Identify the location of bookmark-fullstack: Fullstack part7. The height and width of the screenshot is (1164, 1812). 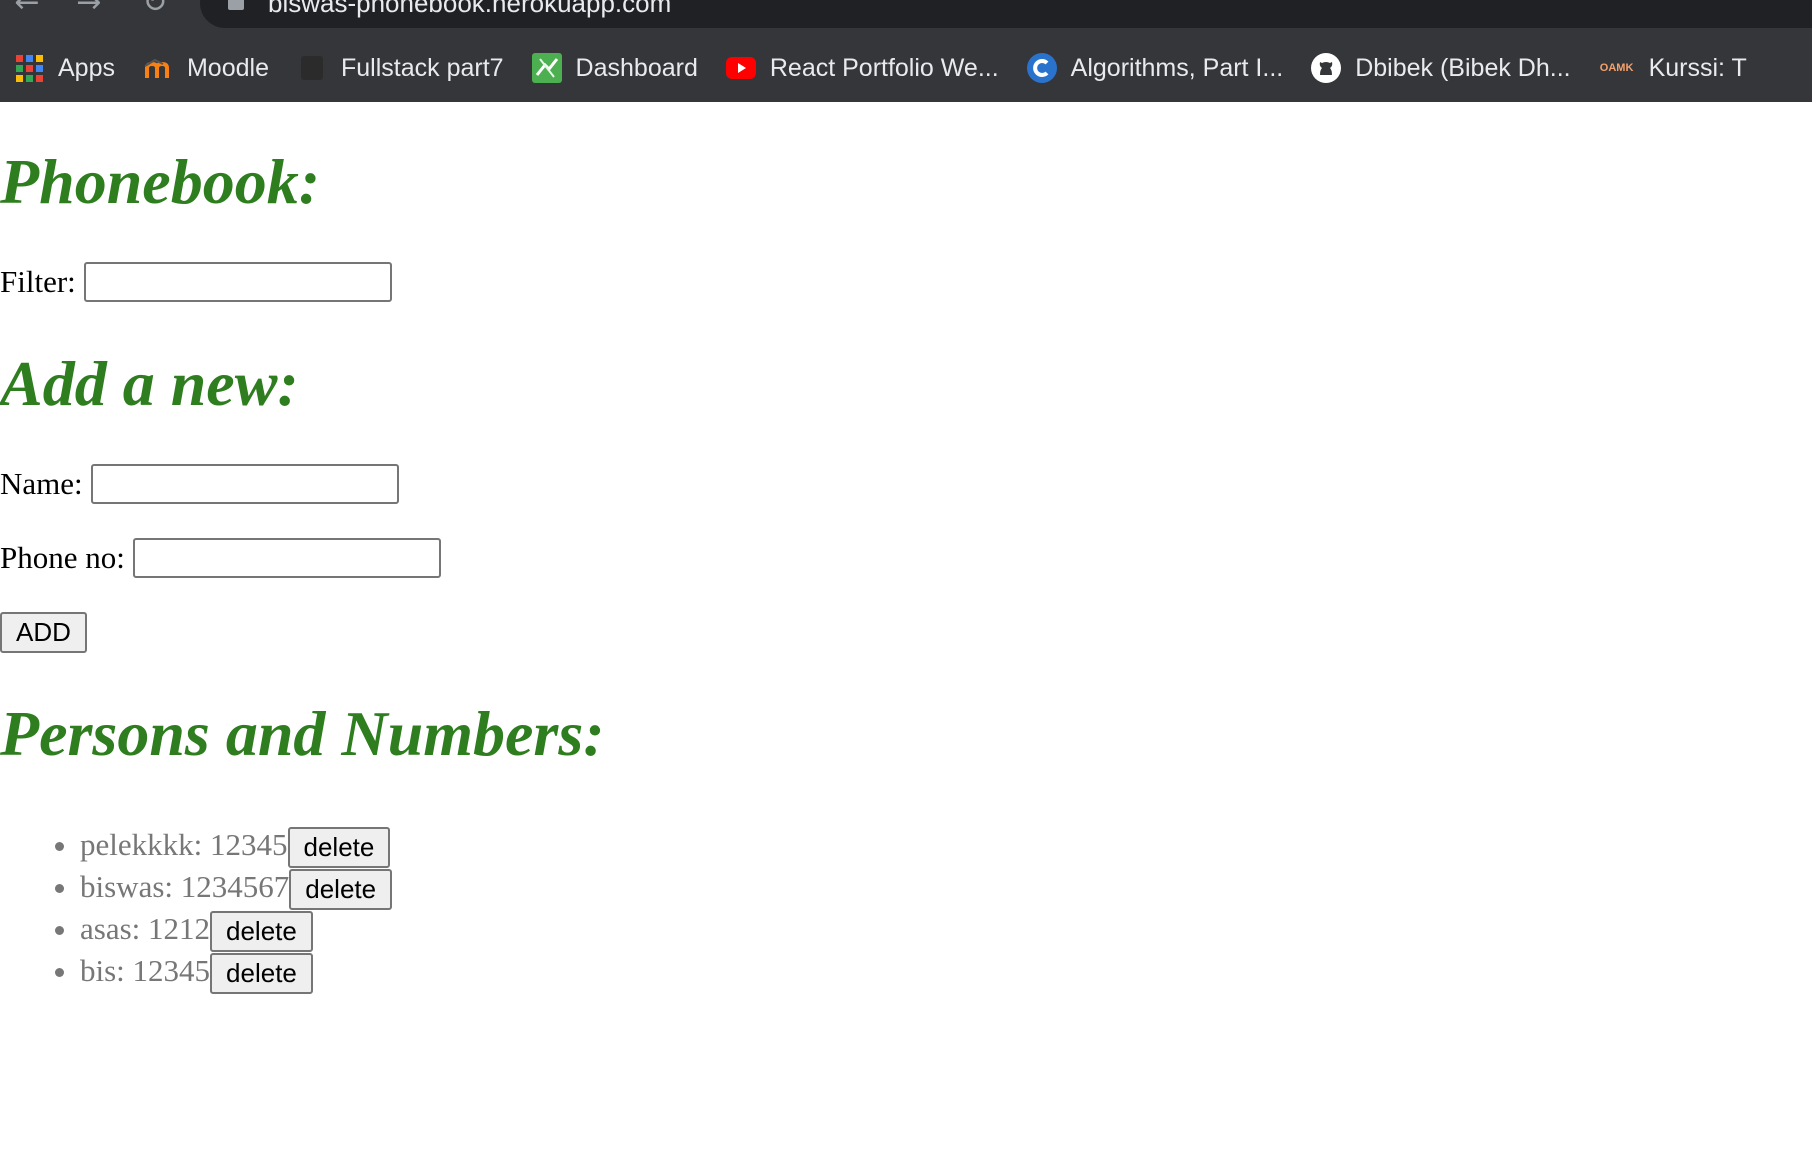
(400, 68).